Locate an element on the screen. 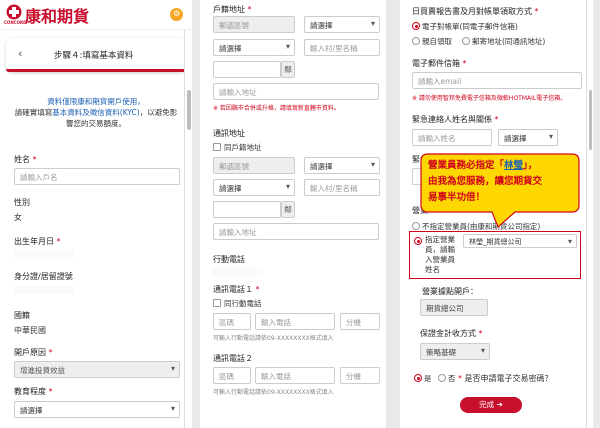 Image resolution: width=600 pixels, height=428 pixels. finish-button: 完成 ➔ is located at coordinates (491, 405).